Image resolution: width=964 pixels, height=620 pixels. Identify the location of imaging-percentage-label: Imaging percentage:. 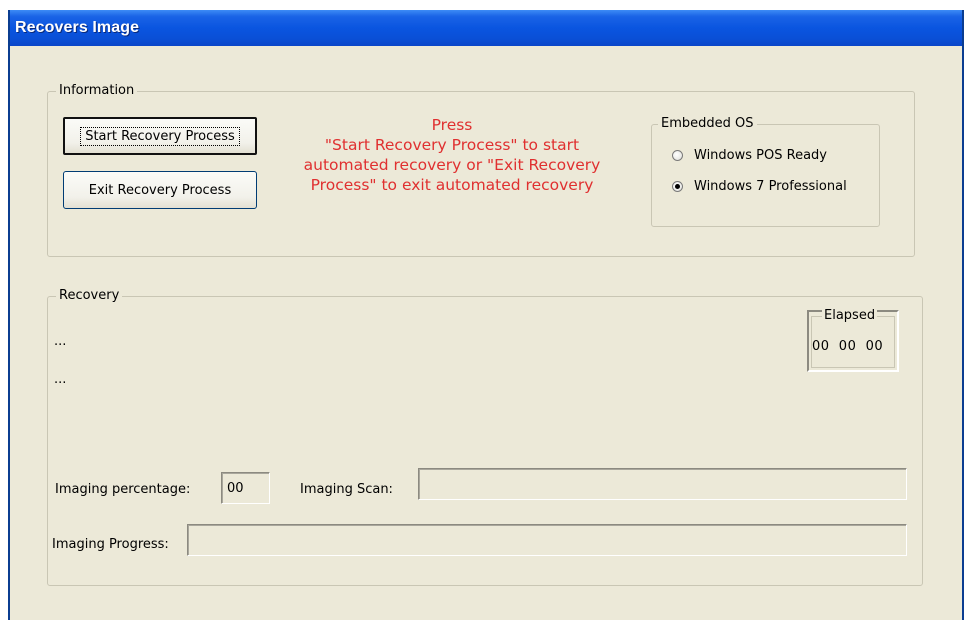
(123, 489).